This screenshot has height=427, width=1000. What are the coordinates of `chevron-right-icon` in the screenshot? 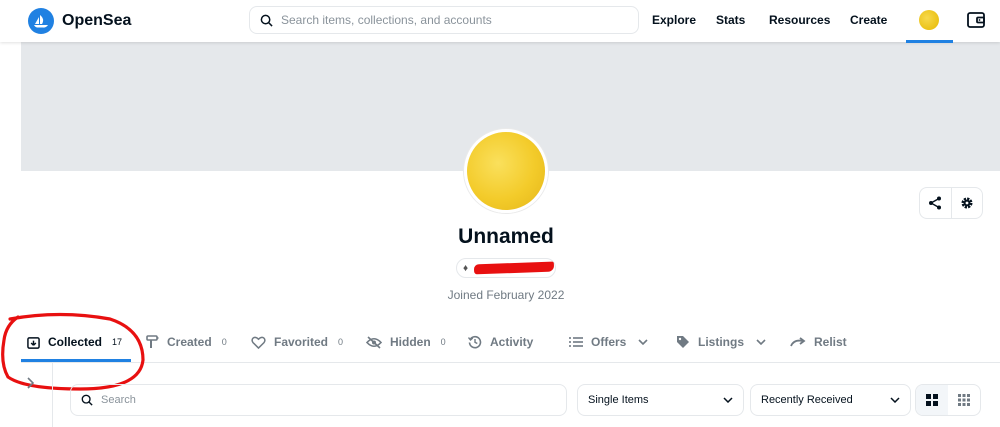 It's located at (31, 383).